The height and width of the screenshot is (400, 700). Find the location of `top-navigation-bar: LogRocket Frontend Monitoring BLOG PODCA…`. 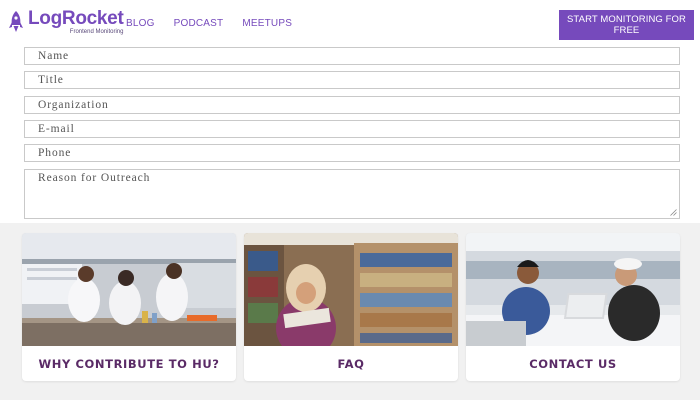

top-navigation-bar: LogRocket Frontend Monitoring BLOG PODCA… is located at coordinates (350, 24).